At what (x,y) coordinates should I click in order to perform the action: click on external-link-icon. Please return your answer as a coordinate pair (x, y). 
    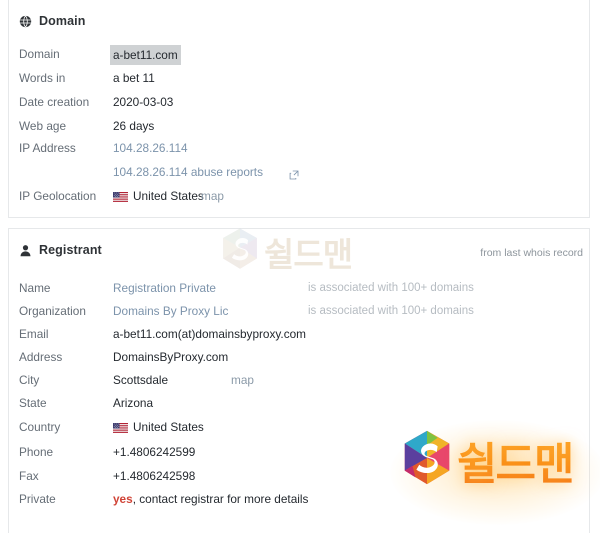
    Looking at the image, I should click on (294, 173).